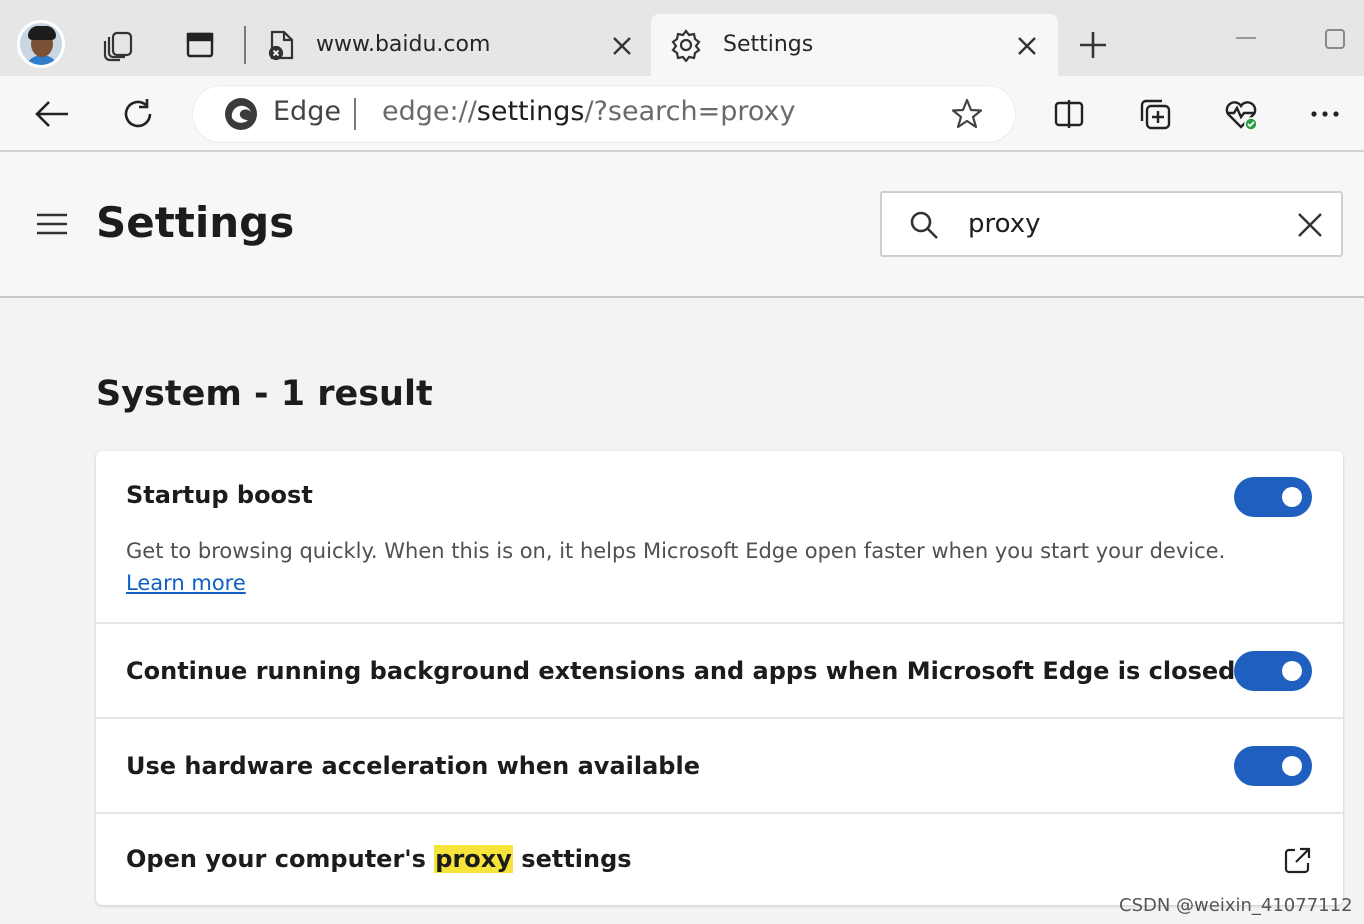 This screenshot has width=1364, height=924. Describe the element at coordinates (119, 45) in the screenshot. I see `workspaces-icon` at that location.